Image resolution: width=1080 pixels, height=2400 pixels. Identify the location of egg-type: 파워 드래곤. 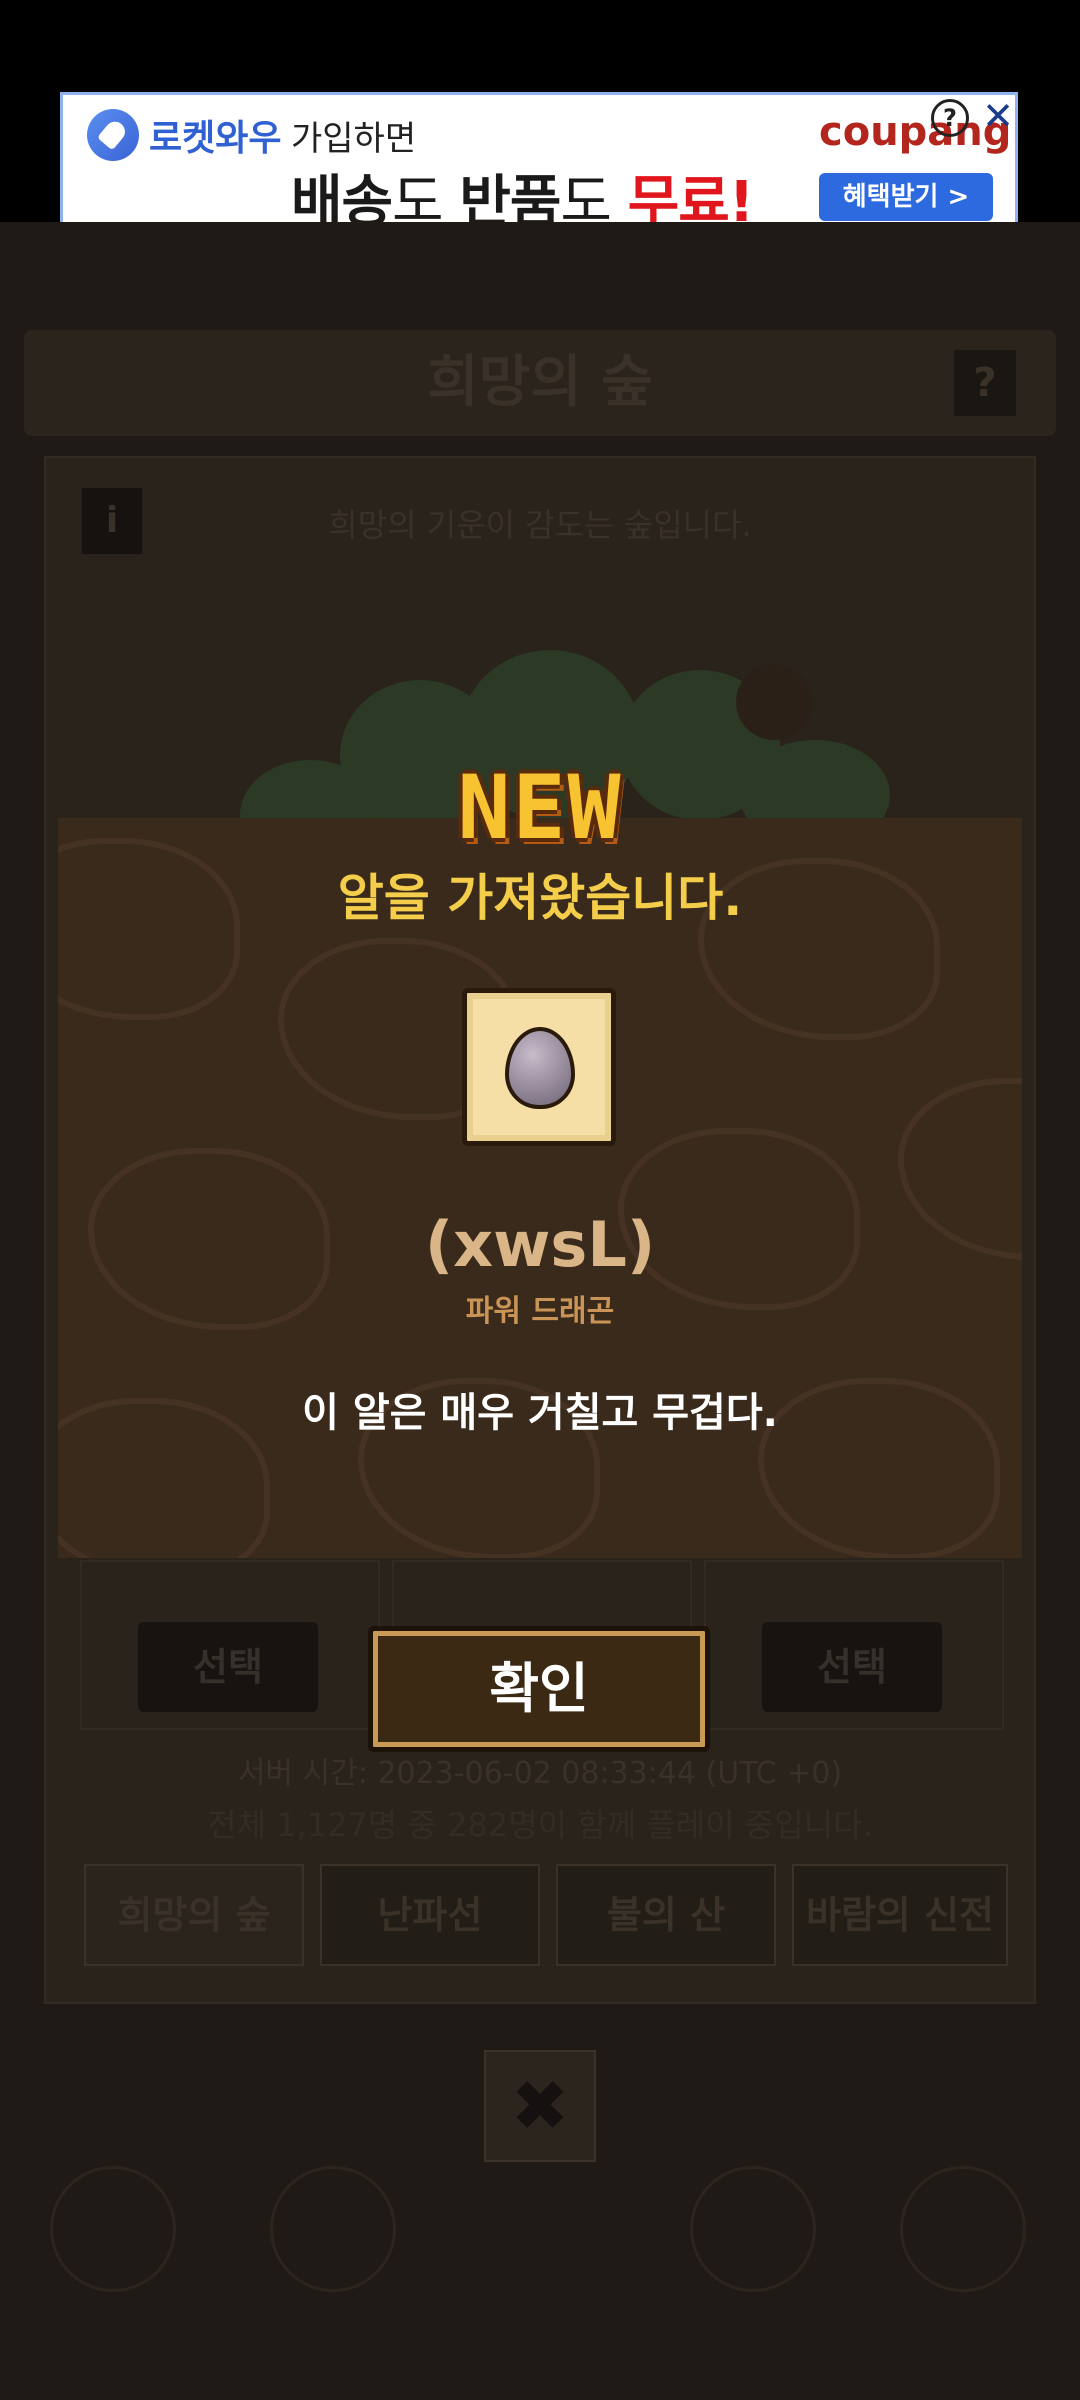
(540, 1311).